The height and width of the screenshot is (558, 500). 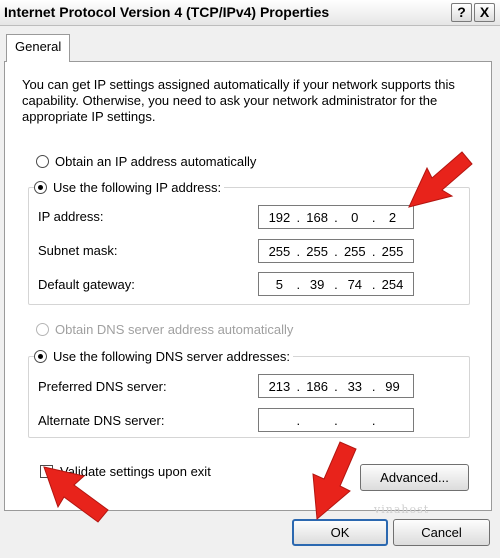 What do you see at coordinates (279, 251) in the screenshot?
I see `subnet-octet-1: 255` at bounding box center [279, 251].